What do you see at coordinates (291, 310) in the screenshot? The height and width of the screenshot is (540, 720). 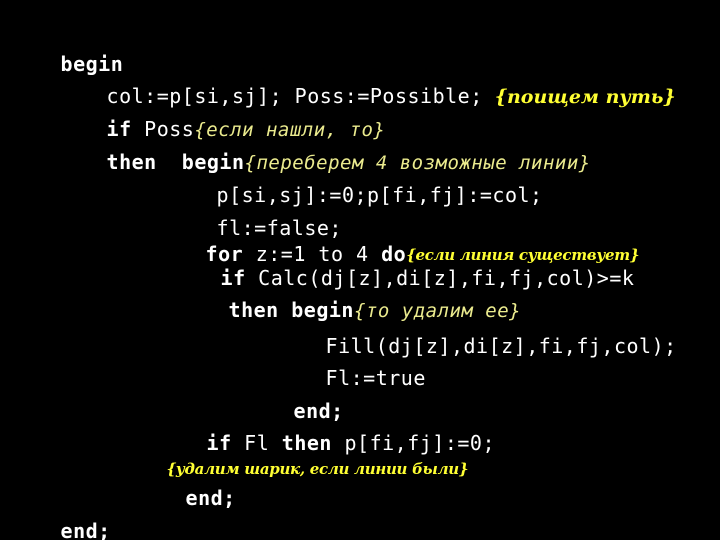 I see `keyword-then-begin: then begin` at bounding box center [291, 310].